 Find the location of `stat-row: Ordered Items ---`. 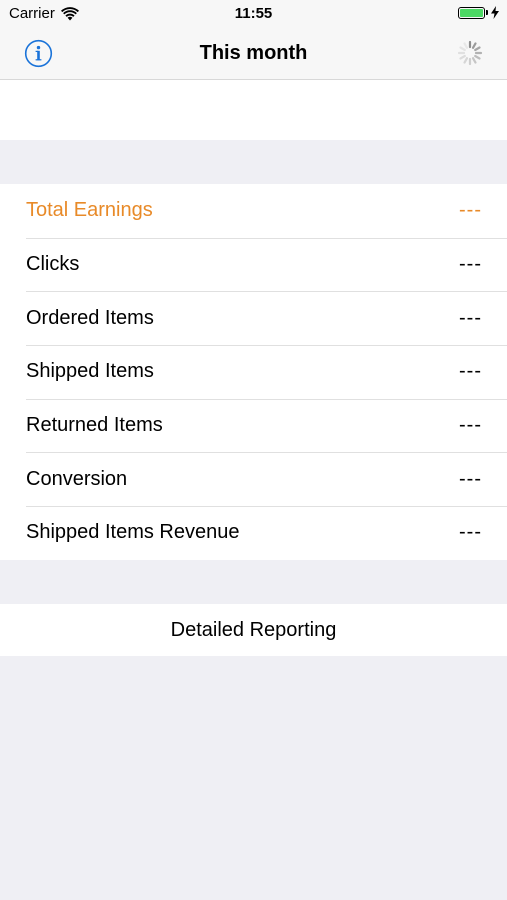

stat-row: Ordered Items --- is located at coordinates (253, 318).